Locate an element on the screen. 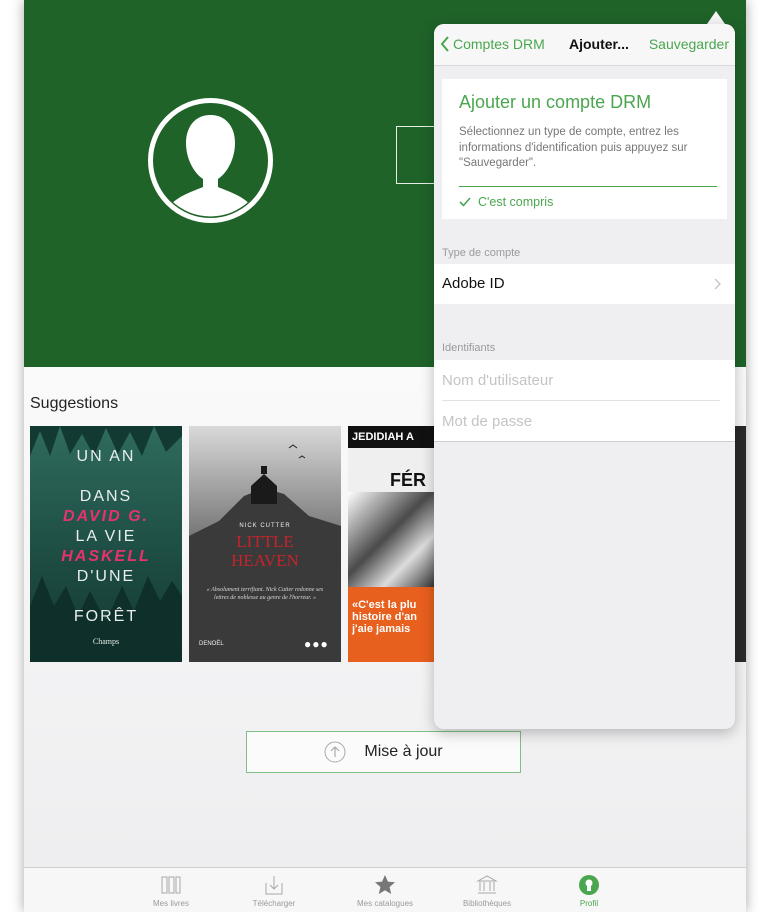  book-title: FÉR is located at coordinates (408, 480).